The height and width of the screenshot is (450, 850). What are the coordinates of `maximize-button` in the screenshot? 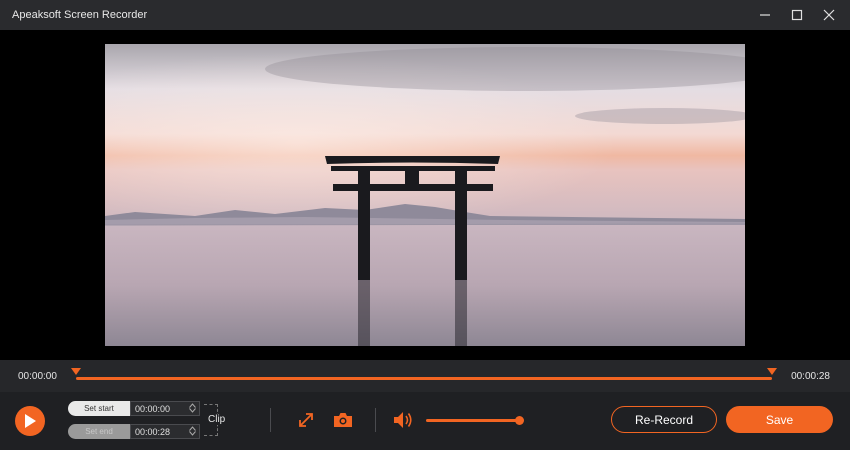 It's located at (797, 15).